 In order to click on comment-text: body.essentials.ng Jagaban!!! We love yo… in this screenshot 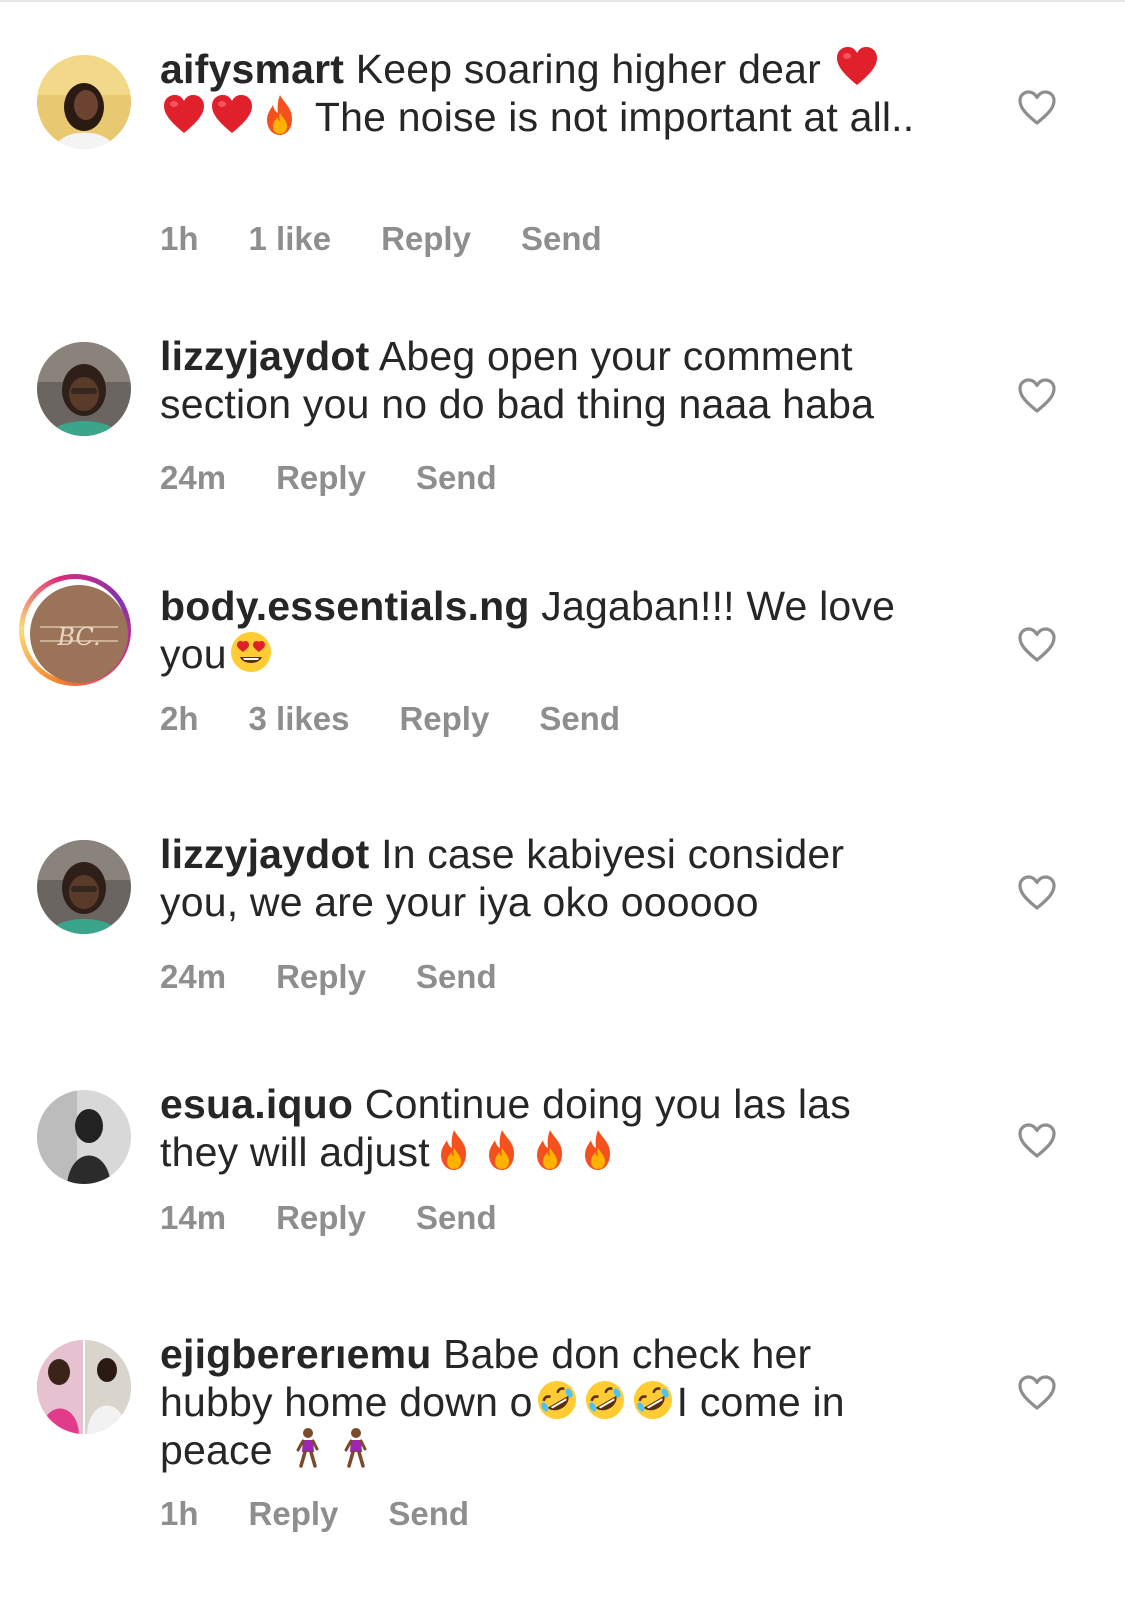, I will do `click(528, 630)`.